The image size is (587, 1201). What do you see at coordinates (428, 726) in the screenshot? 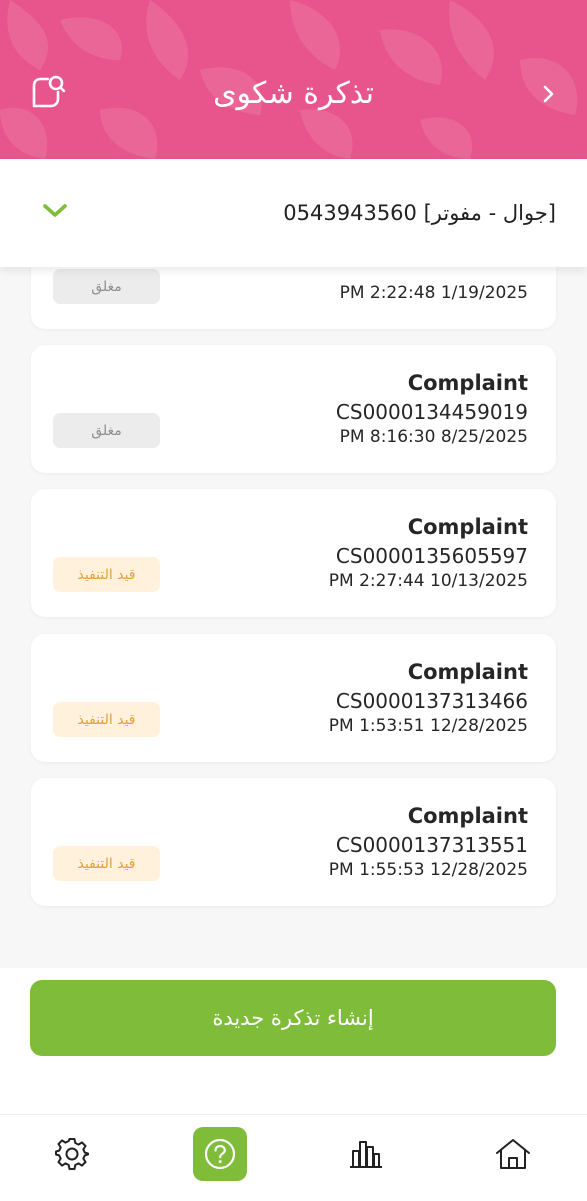
I see `ticket-date: PM 1:53:51 12/28/2025` at bounding box center [428, 726].